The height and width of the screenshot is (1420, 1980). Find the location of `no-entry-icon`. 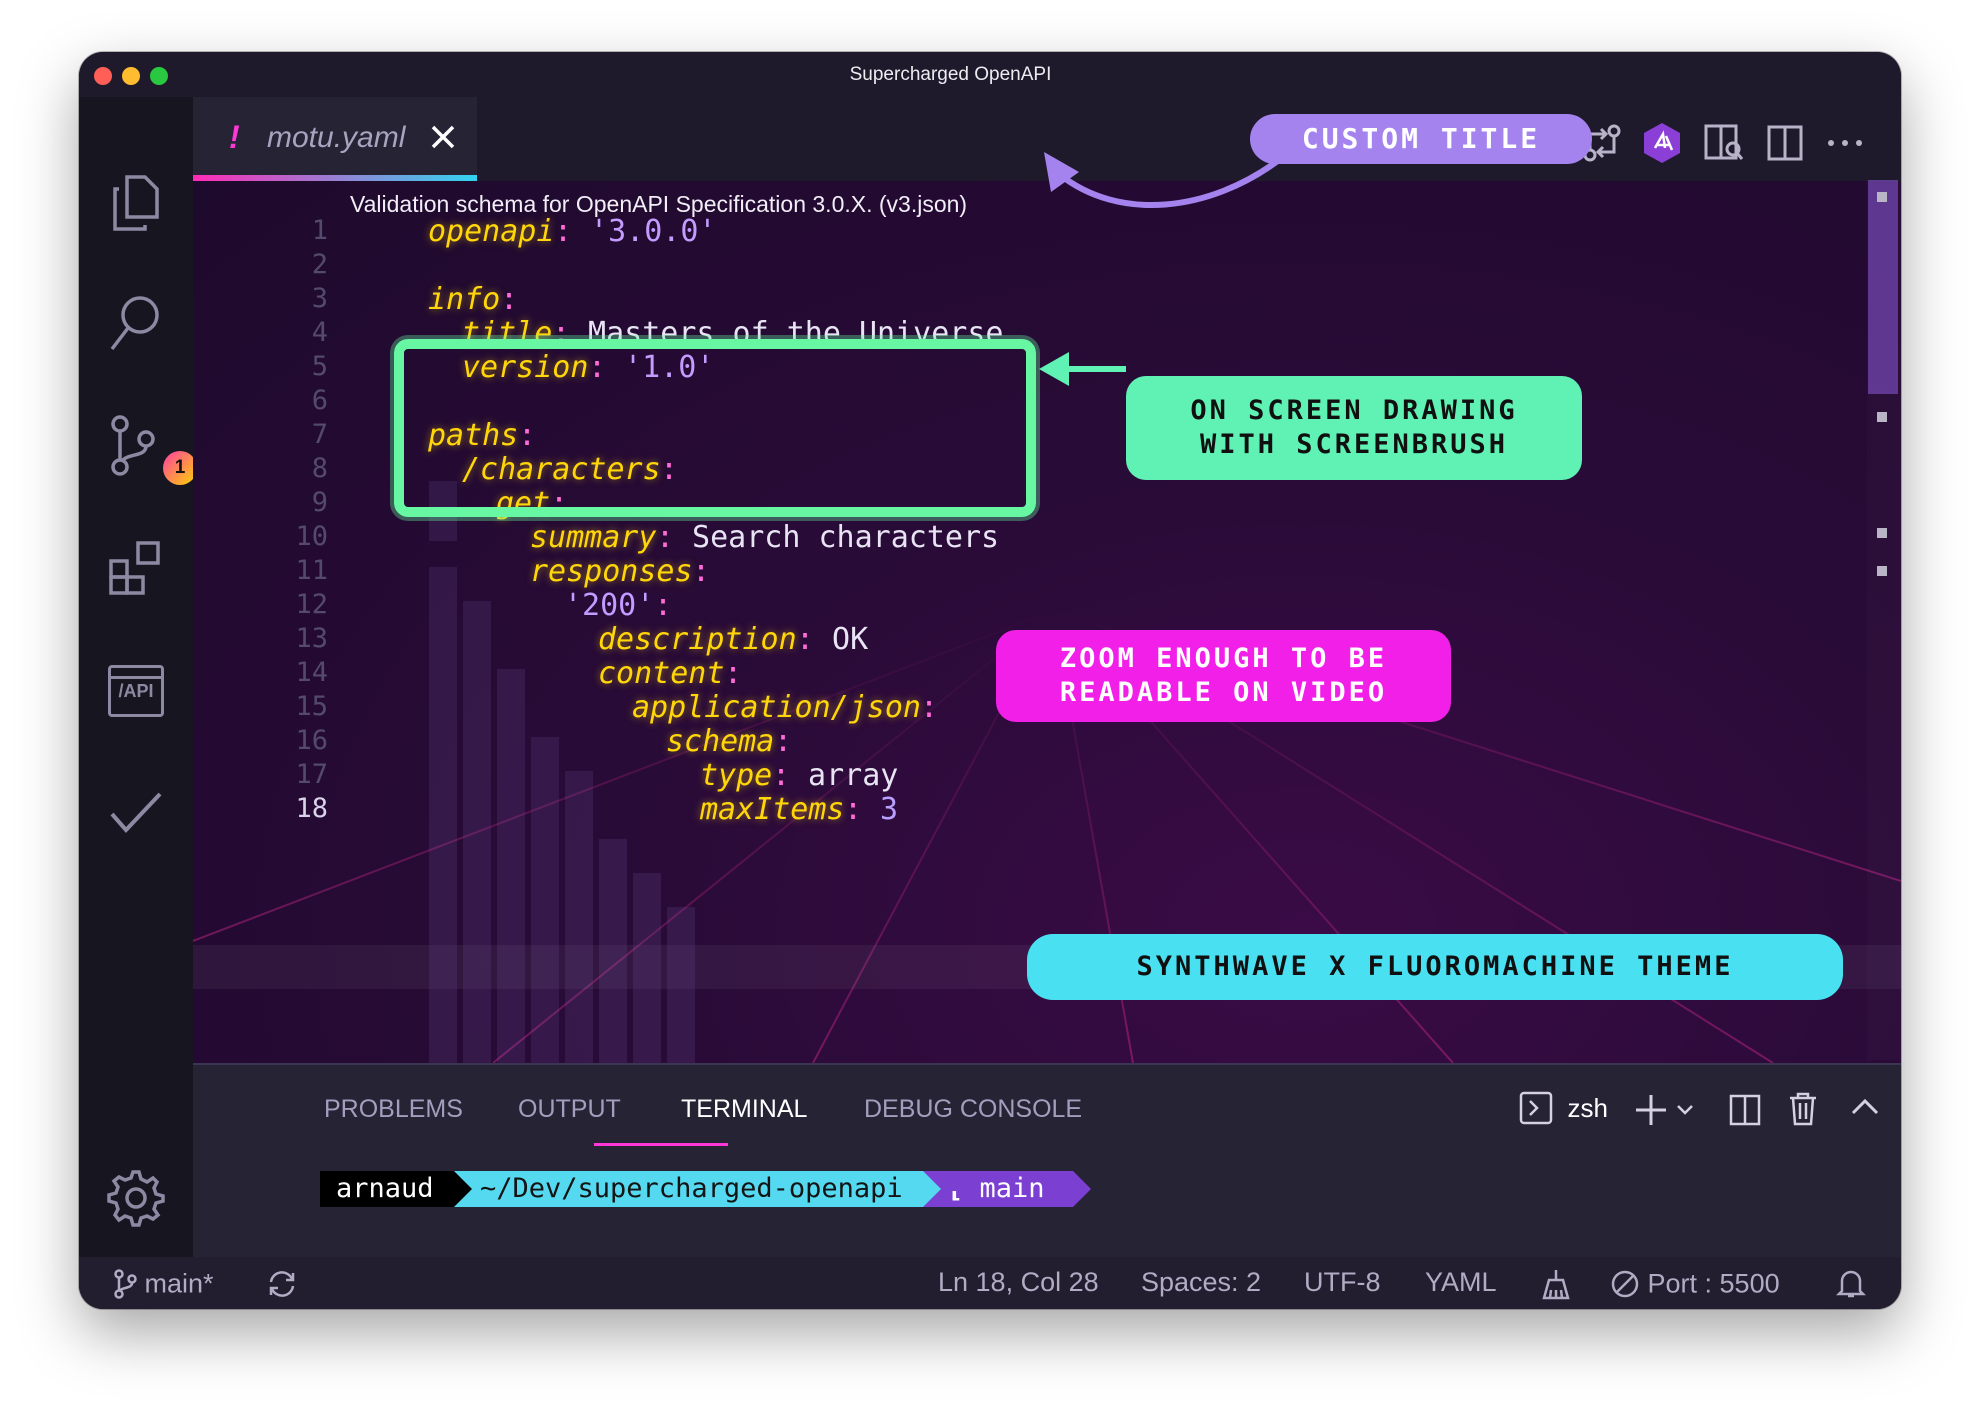

no-entry-icon is located at coordinates (1625, 1284).